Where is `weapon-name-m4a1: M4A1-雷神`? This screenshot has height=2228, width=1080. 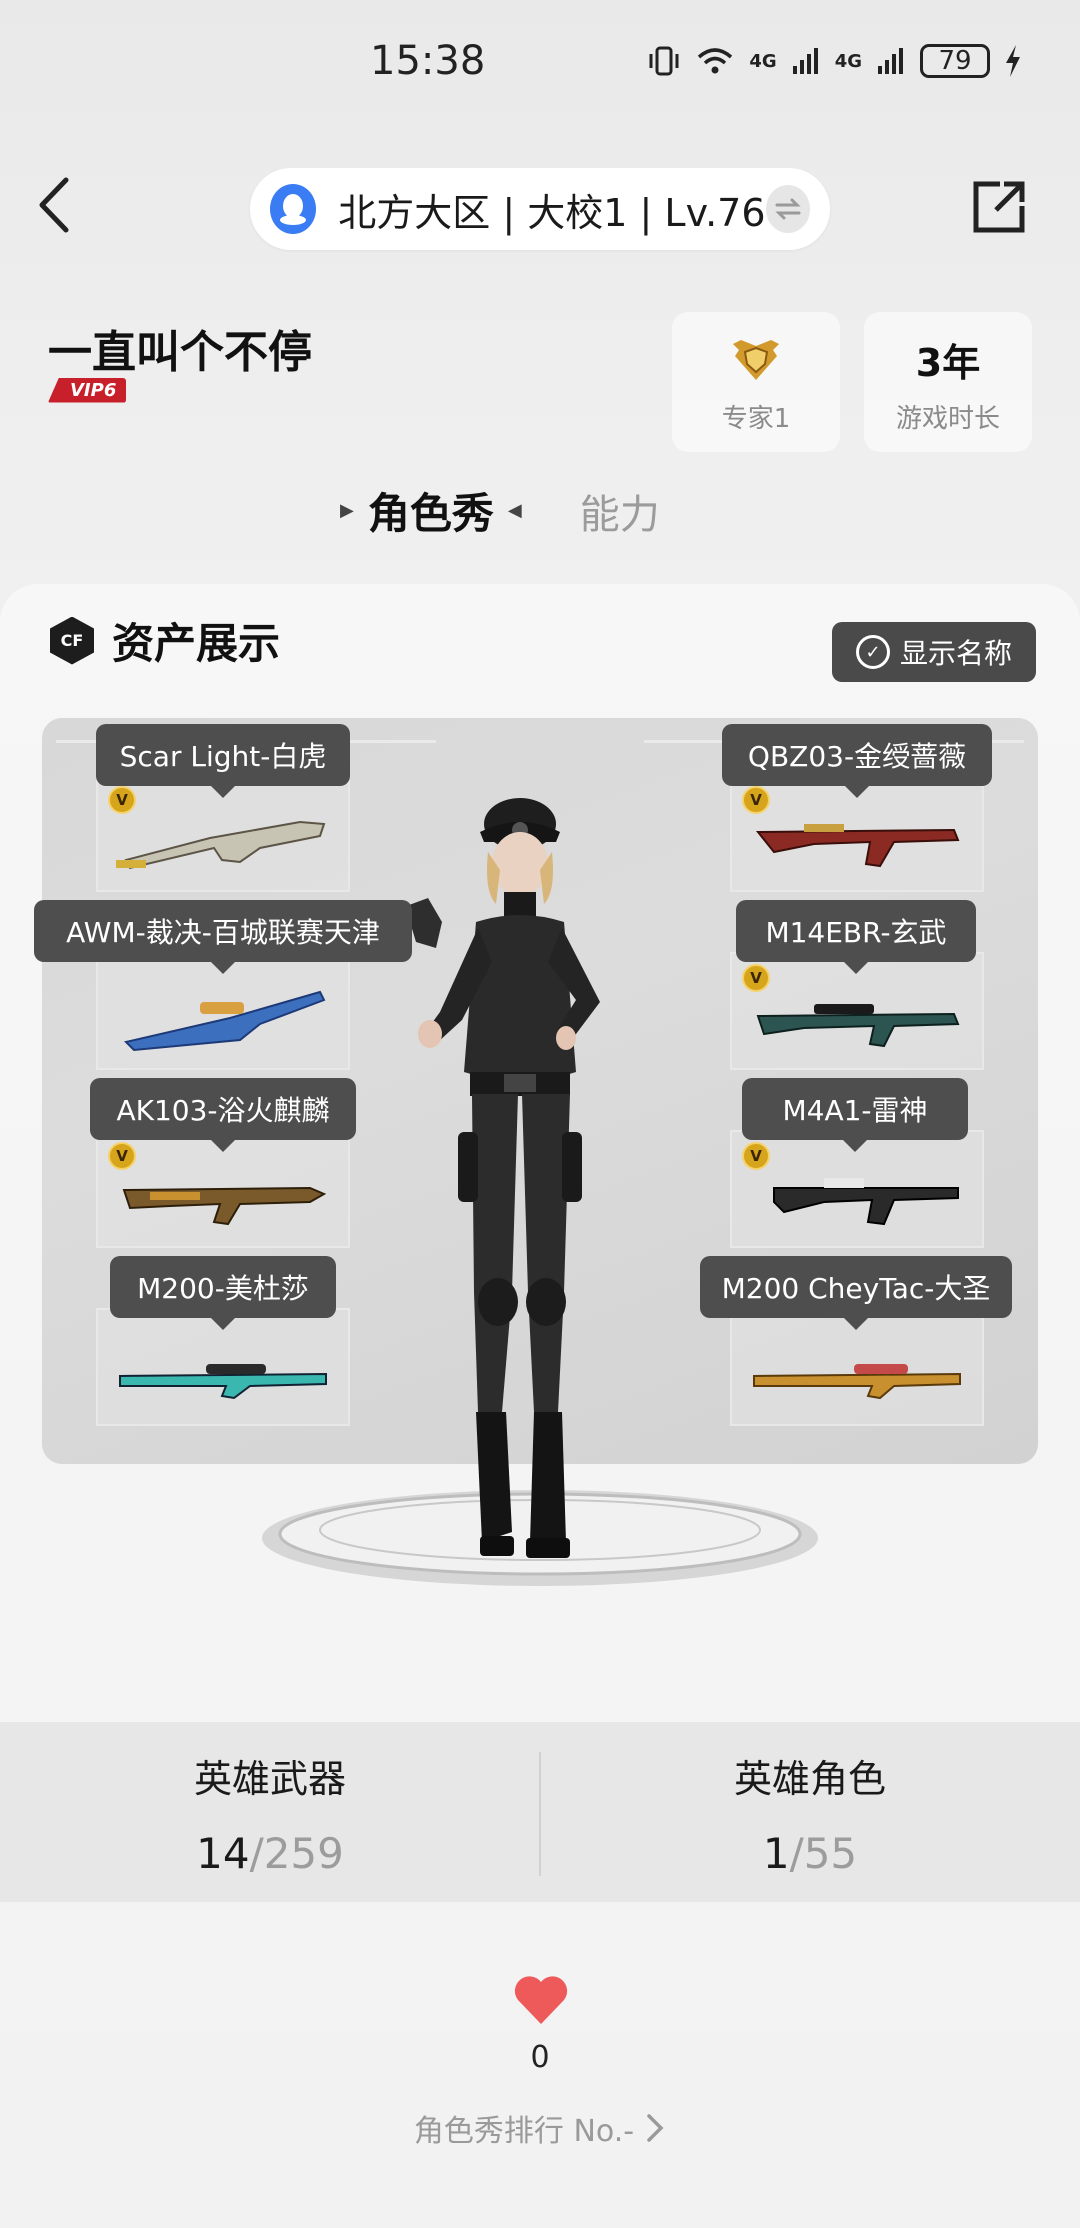 weapon-name-m4a1: M4A1-雷神 is located at coordinates (855, 1115).